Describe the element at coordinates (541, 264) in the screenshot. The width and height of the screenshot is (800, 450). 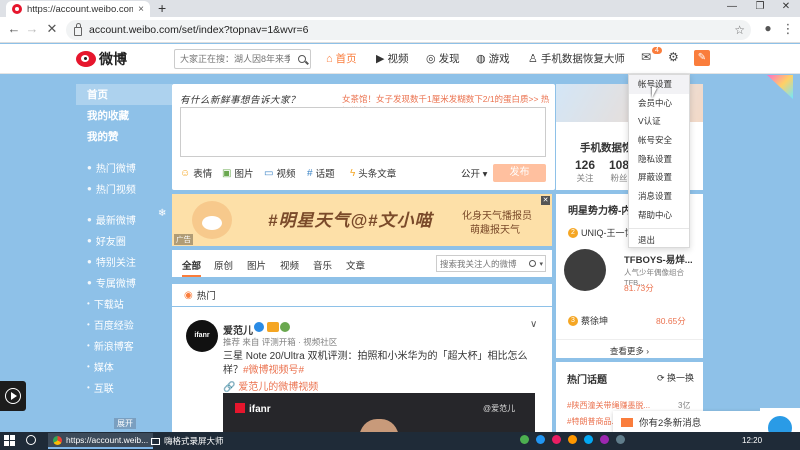
I see `chevron-down-icon: ▾` at that location.